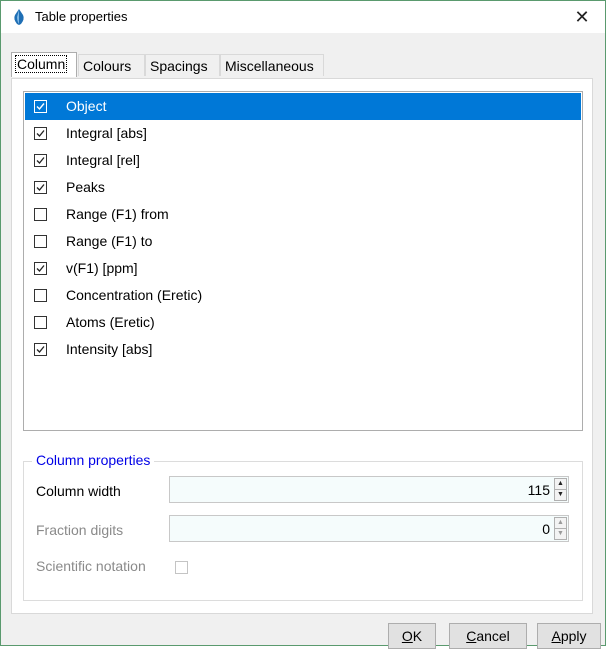 Image resolution: width=606 pixels, height=649 pixels. Describe the element at coordinates (303, 106) in the screenshot. I see `list-item-object: Object` at that location.